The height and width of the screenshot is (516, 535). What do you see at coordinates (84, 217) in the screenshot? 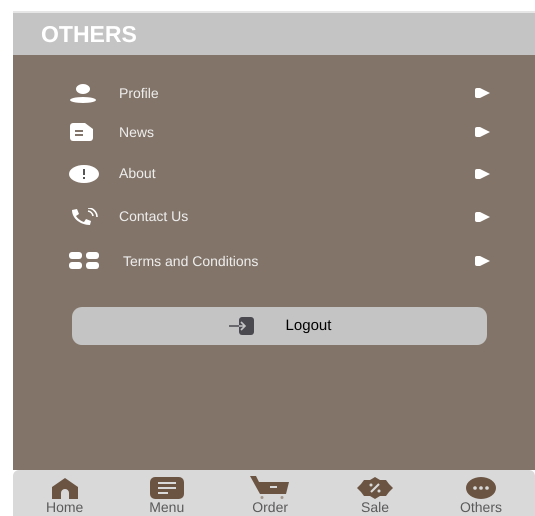
I see `phone-icon` at bounding box center [84, 217].